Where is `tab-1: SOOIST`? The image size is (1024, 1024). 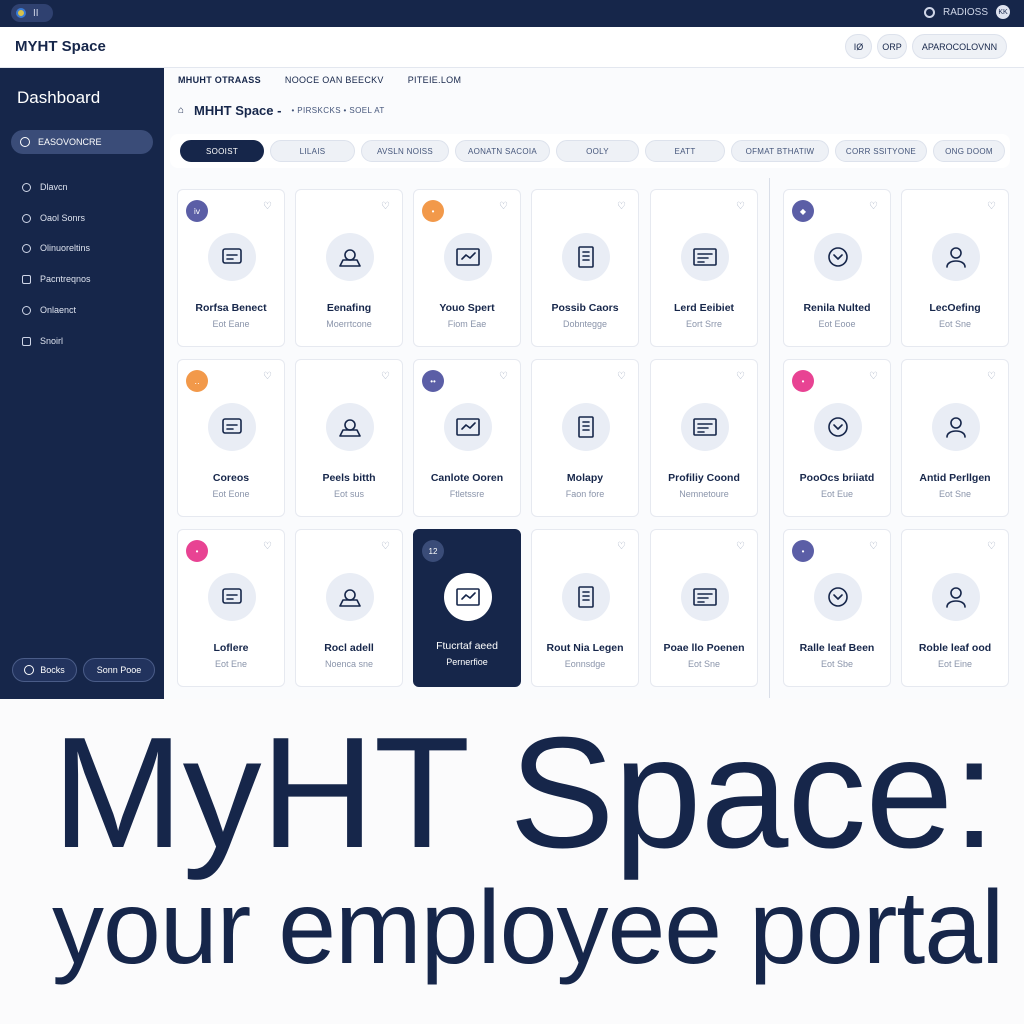 tab-1: SOOIST is located at coordinates (222, 151).